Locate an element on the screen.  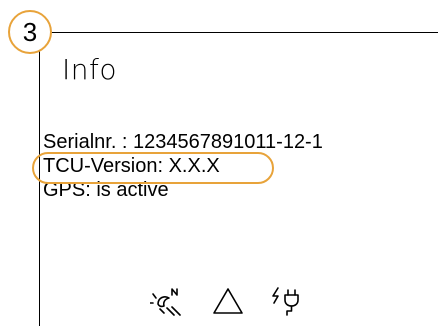
charging-plug-icon is located at coordinates (285, 301).